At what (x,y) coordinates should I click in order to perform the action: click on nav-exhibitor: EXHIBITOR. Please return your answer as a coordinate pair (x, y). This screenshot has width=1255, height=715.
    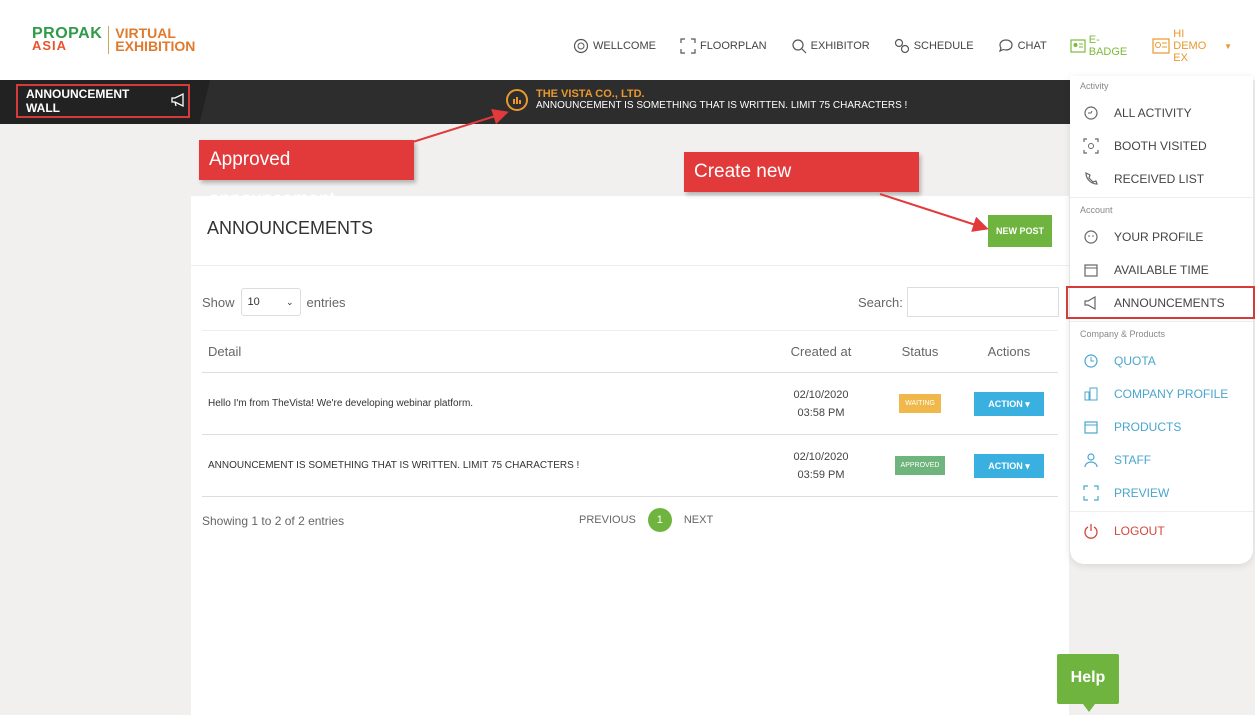
    Looking at the image, I should click on (830, 46).